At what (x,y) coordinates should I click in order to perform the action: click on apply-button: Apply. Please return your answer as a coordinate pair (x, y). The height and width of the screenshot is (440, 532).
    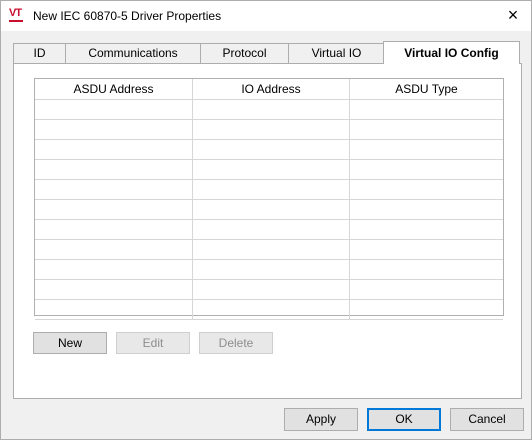
    Looking at the image, I should click on (321, 419).